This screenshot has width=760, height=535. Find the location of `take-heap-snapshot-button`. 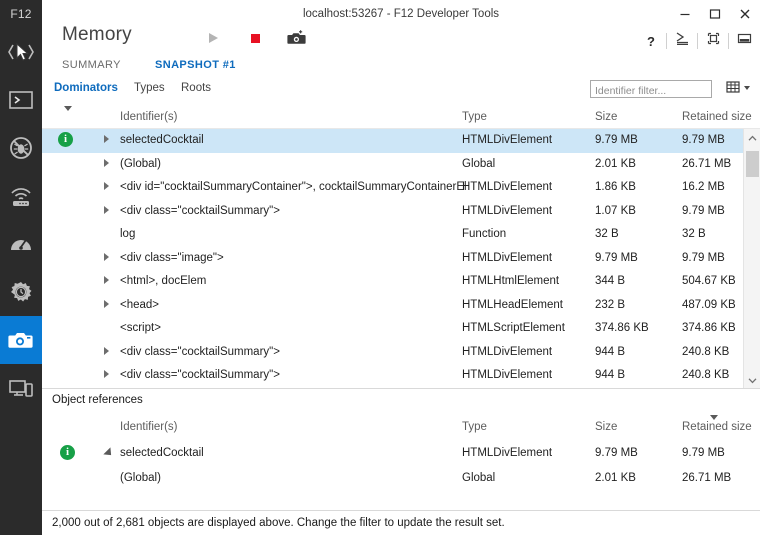

take-heap-snapshot-button is located at coordinates (297, 40).